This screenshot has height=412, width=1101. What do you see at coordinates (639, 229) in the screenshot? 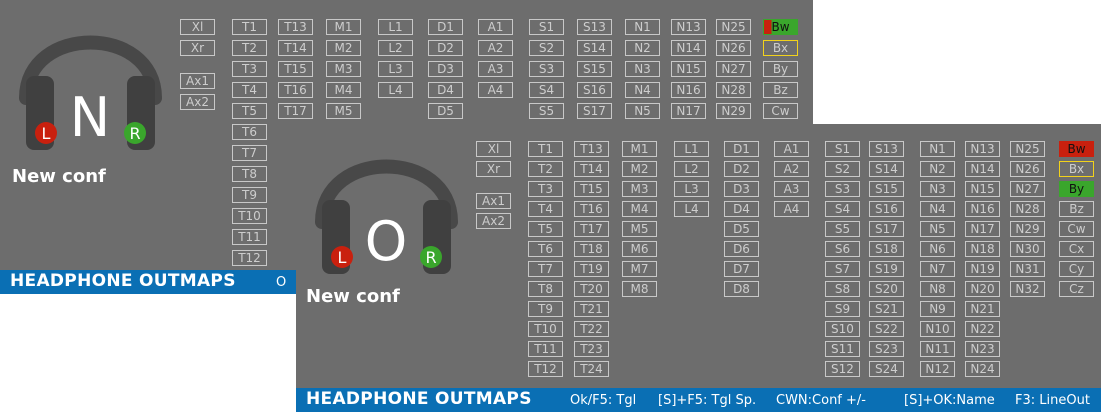
I see `ch-m5-button: M5` at bounding box center [639, 229].